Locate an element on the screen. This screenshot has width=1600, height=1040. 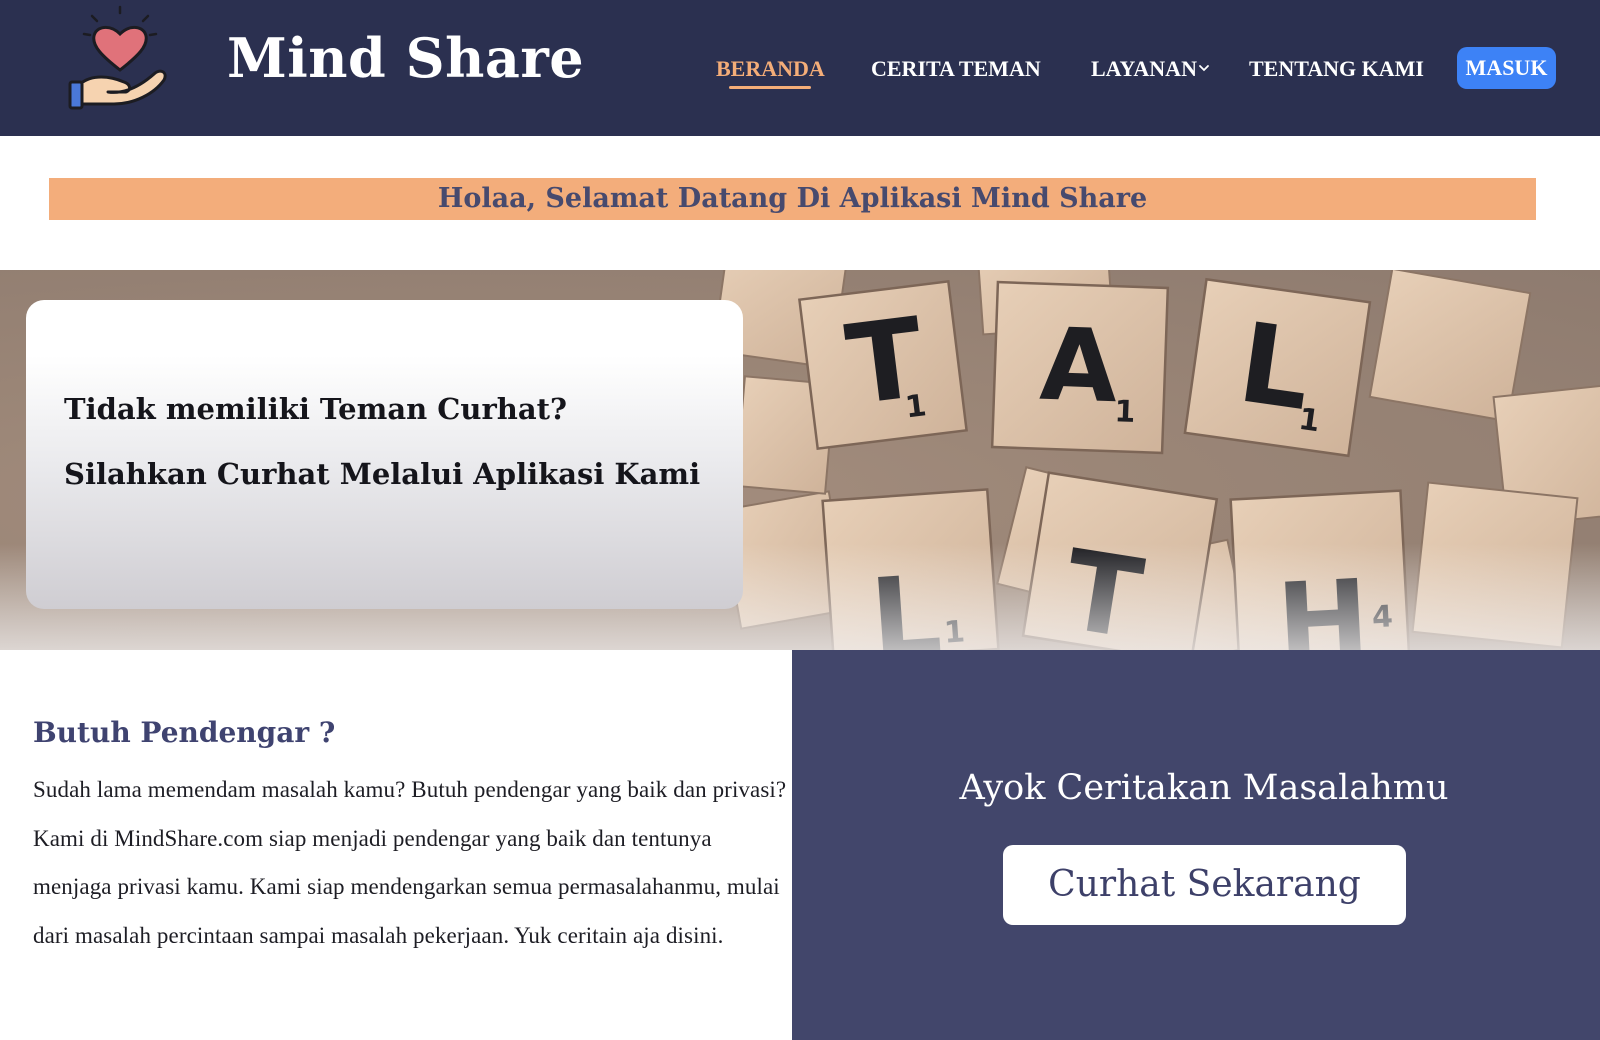
nav-beranda: BERANDA is located at coordinates (770, 69).